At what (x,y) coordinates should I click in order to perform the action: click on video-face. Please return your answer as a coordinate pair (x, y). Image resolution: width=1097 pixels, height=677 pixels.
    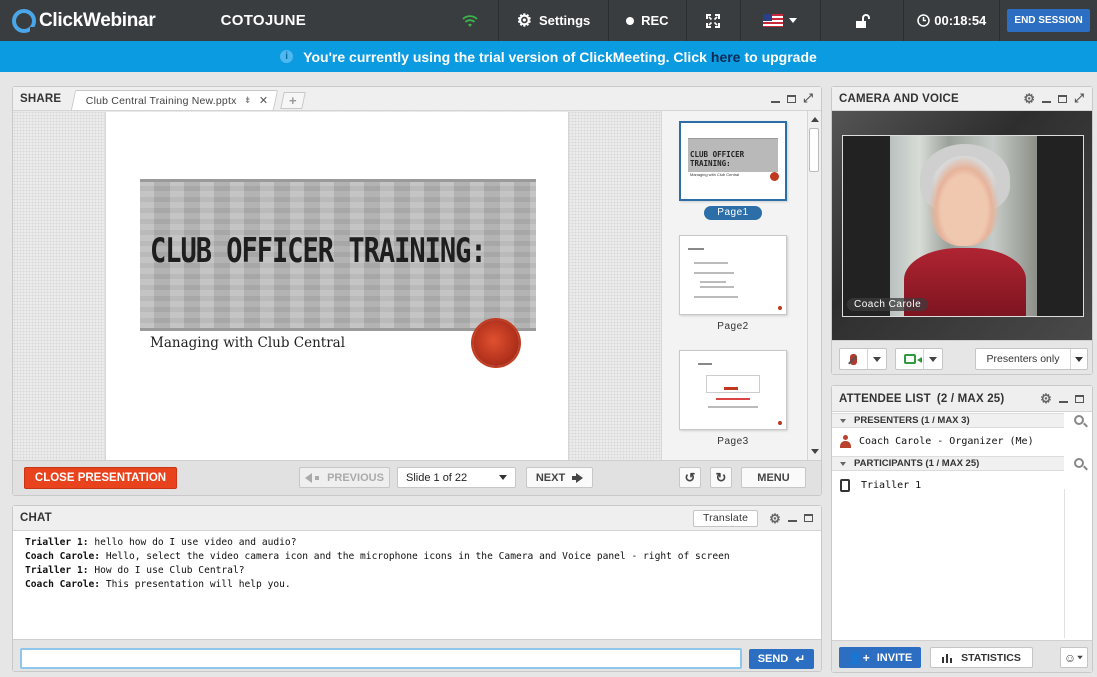
    Looking at the image, I should click on (964, 201).